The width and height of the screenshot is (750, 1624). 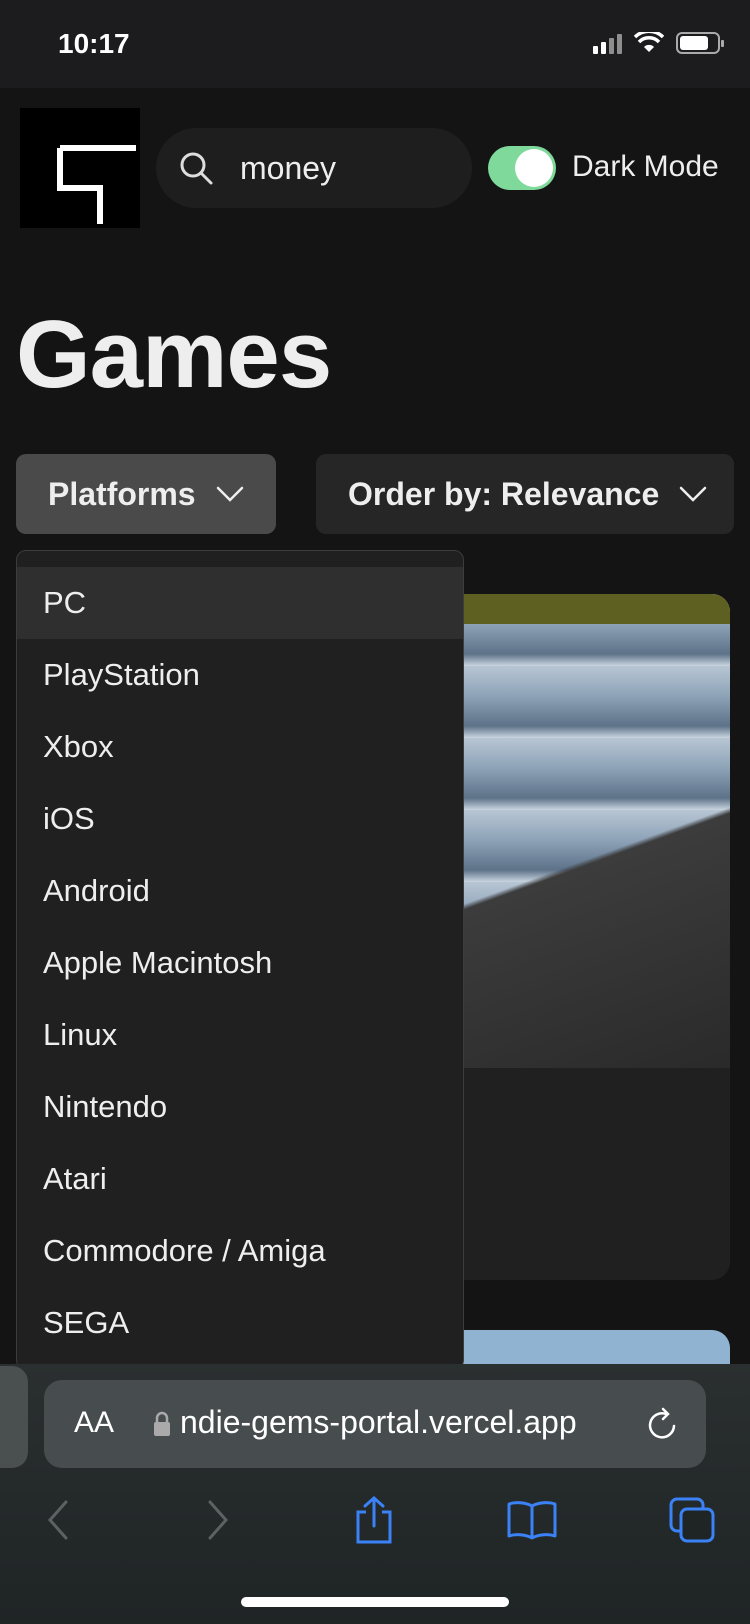 I want to click on tabs-icon, so click(x=692, y=1520).